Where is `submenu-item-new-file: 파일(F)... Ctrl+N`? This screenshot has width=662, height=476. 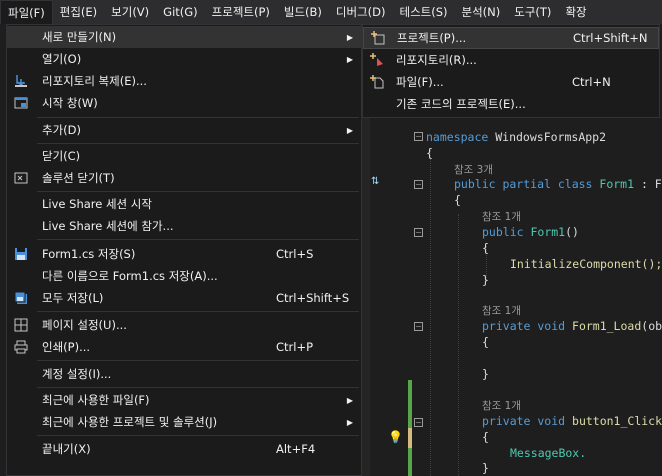 submenu-item-new-file: 파일(F)... Ctrl+N is located at coordinates (511, 82).